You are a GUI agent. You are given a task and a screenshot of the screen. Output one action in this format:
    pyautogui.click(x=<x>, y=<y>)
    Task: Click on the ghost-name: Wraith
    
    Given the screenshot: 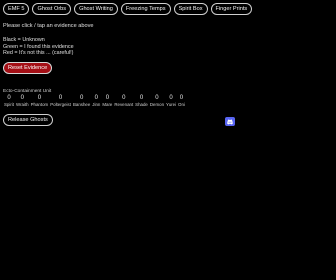 What is the action you would take?
    pyautogui.click(x=22, y=104)
    